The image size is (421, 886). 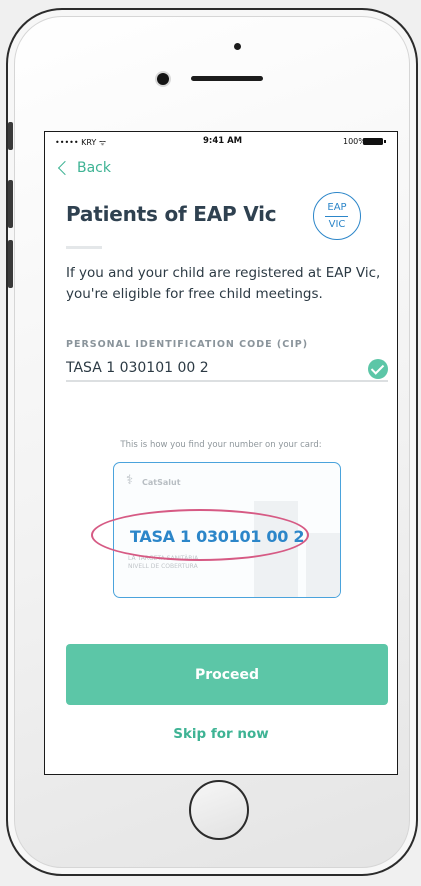 I want to click on back-button: Back, so click(x=84, y=168).